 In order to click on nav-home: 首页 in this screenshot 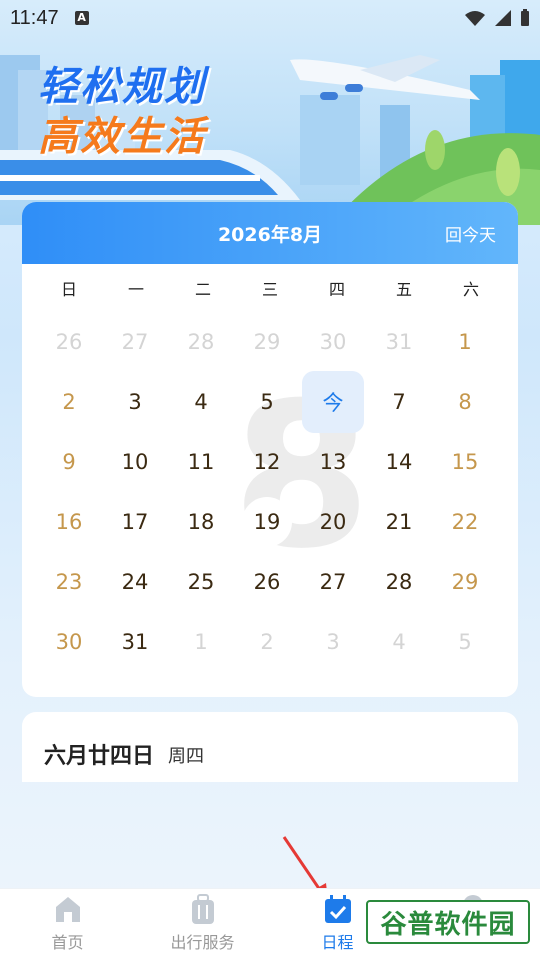, I will do `click(67, 924)`.